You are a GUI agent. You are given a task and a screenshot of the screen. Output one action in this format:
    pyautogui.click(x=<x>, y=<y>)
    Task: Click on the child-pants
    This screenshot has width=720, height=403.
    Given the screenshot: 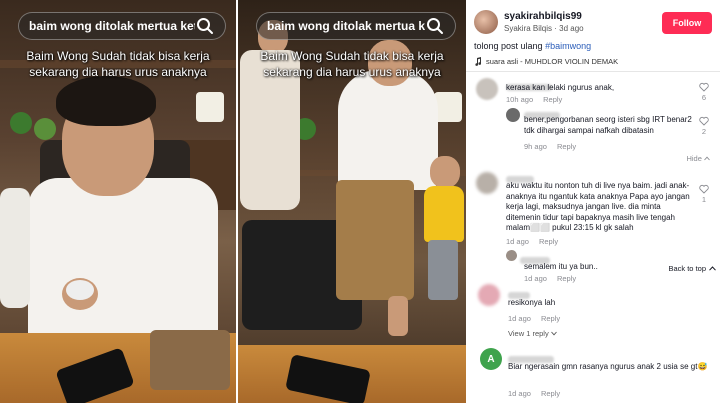 What is the action you would take?
    pyautogui.click(x=443, y=270)
    